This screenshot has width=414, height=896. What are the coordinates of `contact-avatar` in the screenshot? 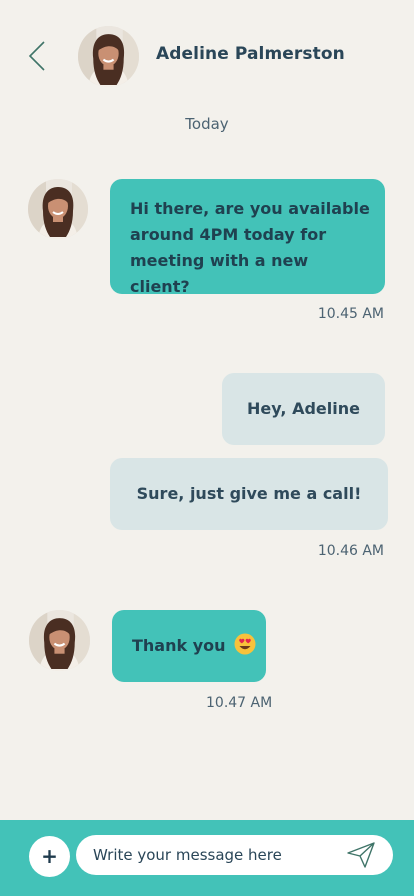 It's located at (108, 56).